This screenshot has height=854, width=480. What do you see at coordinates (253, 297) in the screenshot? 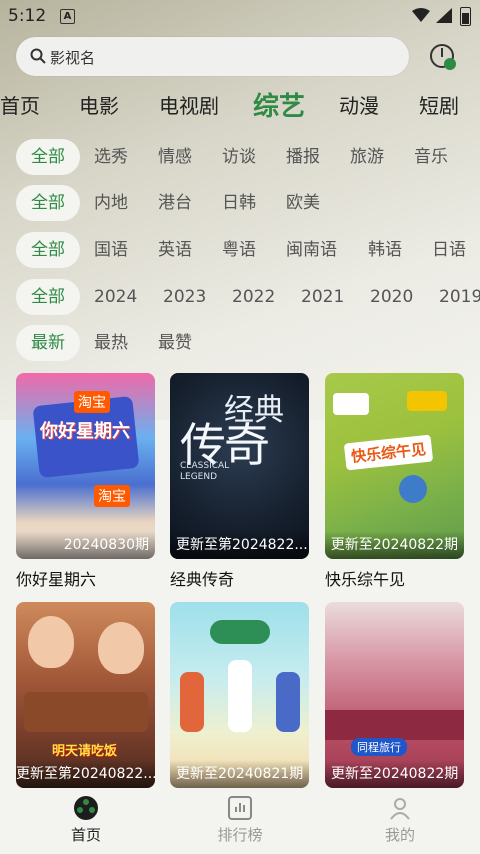
I see `year-chip: 2022` at bounding box center [253, 297].